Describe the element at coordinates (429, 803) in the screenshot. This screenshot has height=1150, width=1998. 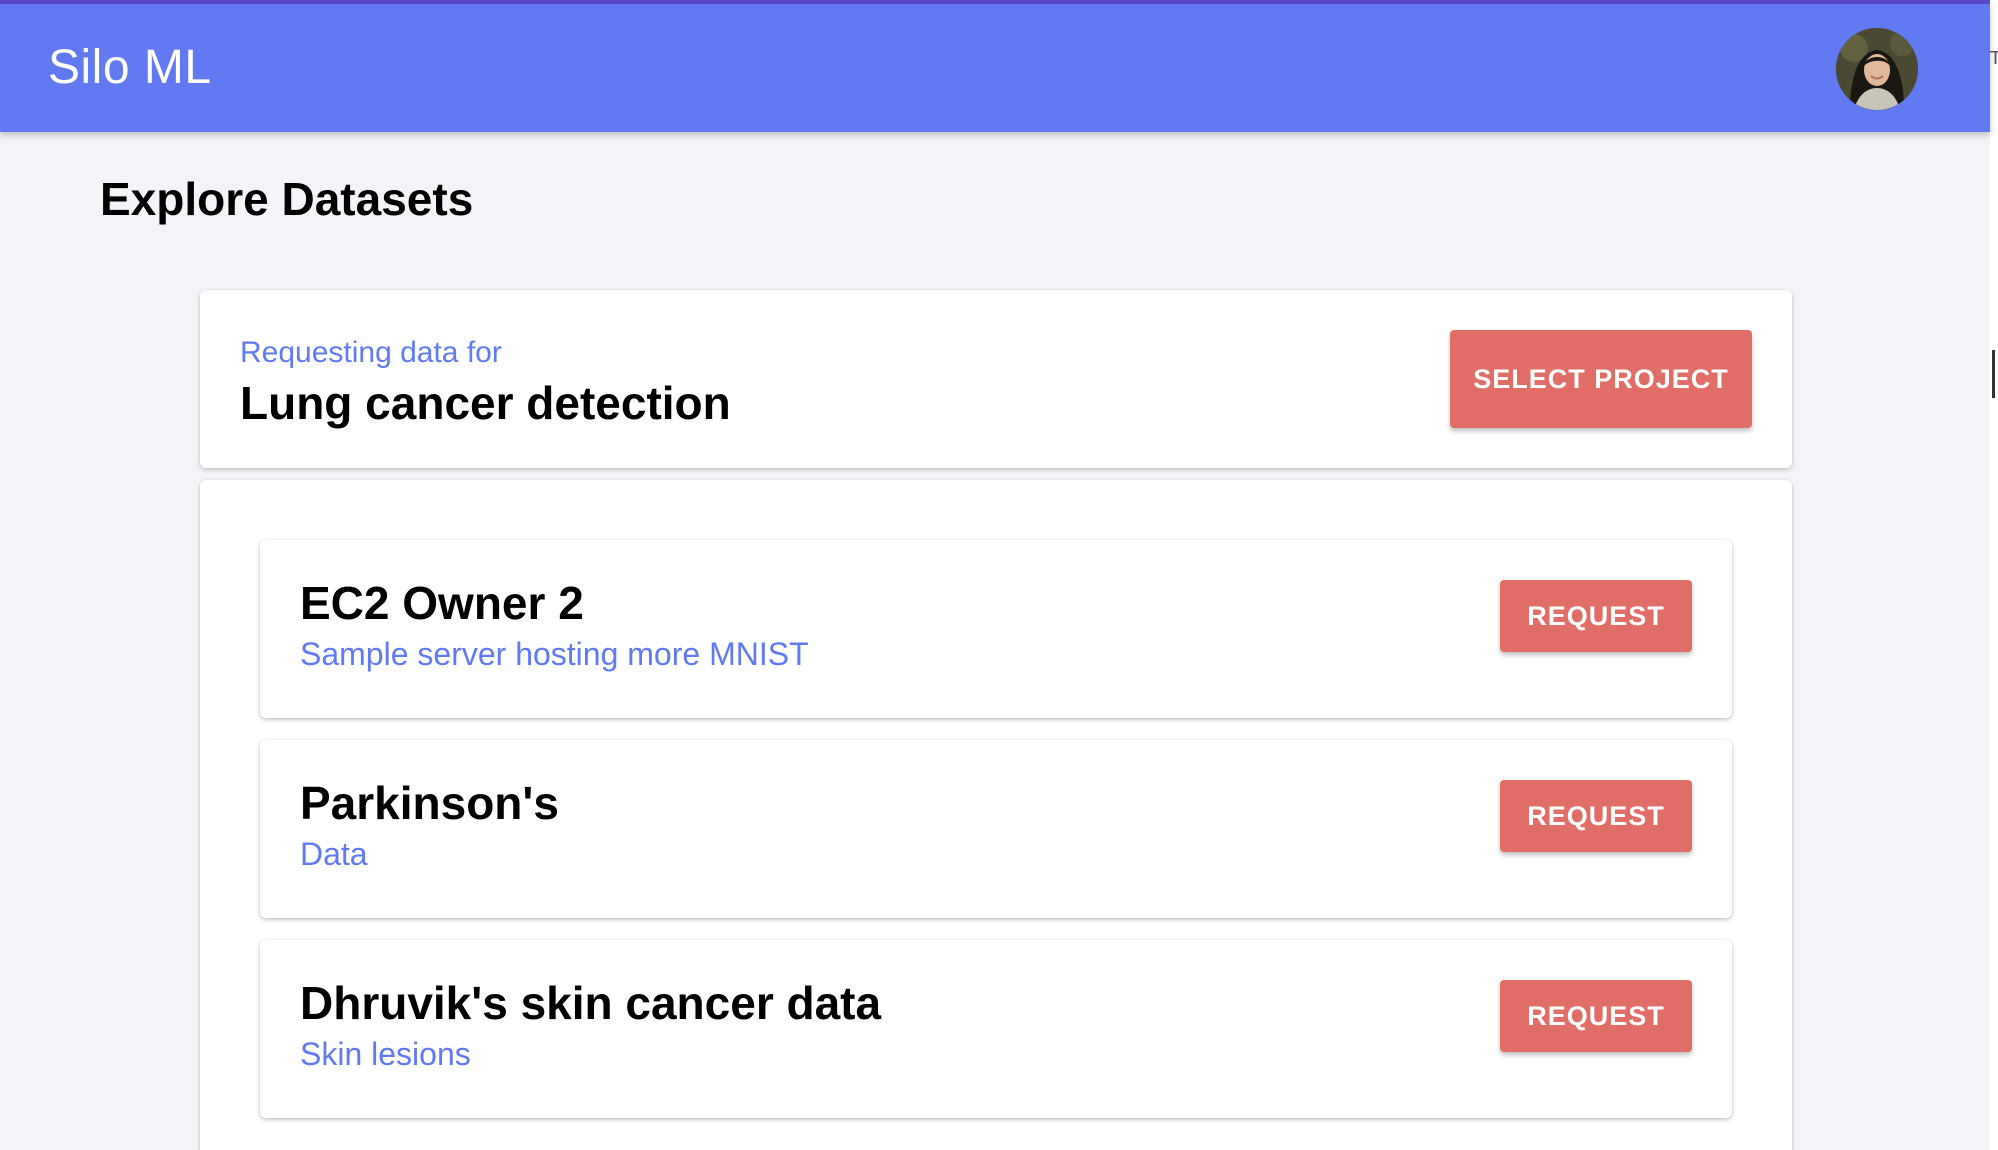
I see `dataset-name: Parkinson's` at that location.